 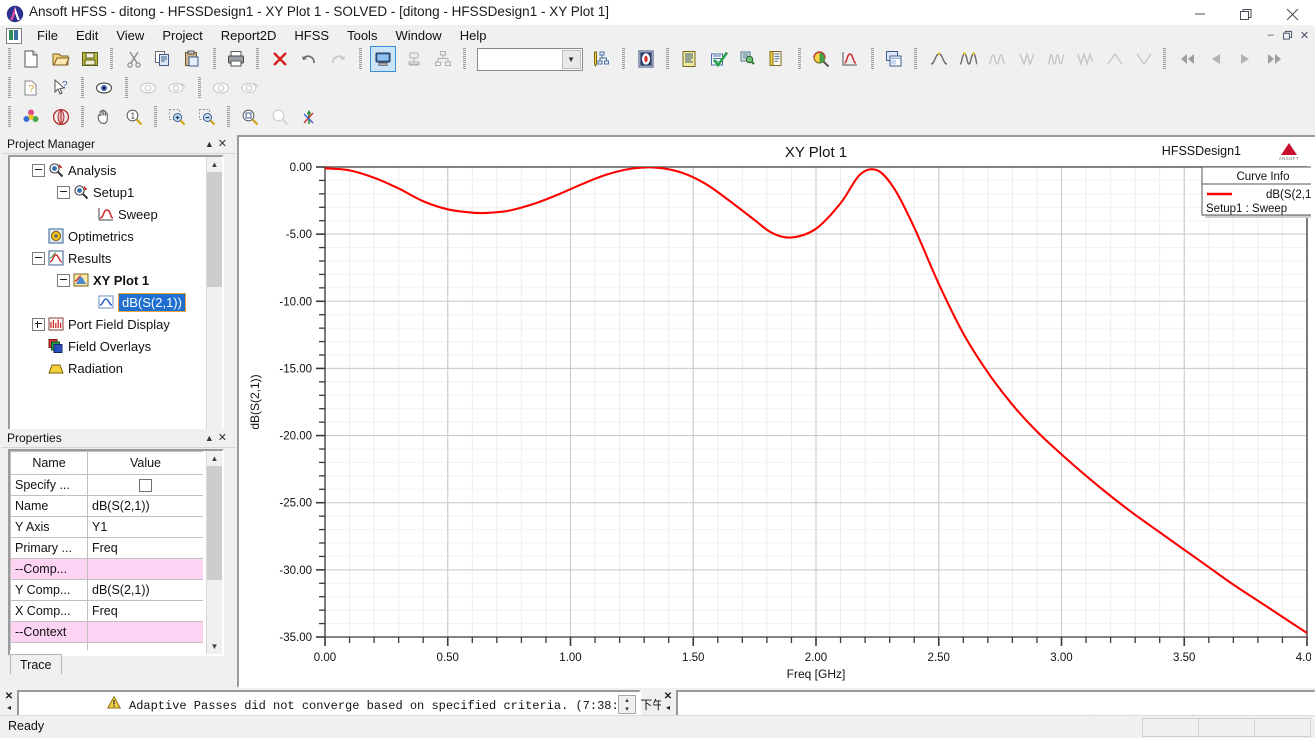 I want to click on last-frame-button, so click(x=1275, y=59).